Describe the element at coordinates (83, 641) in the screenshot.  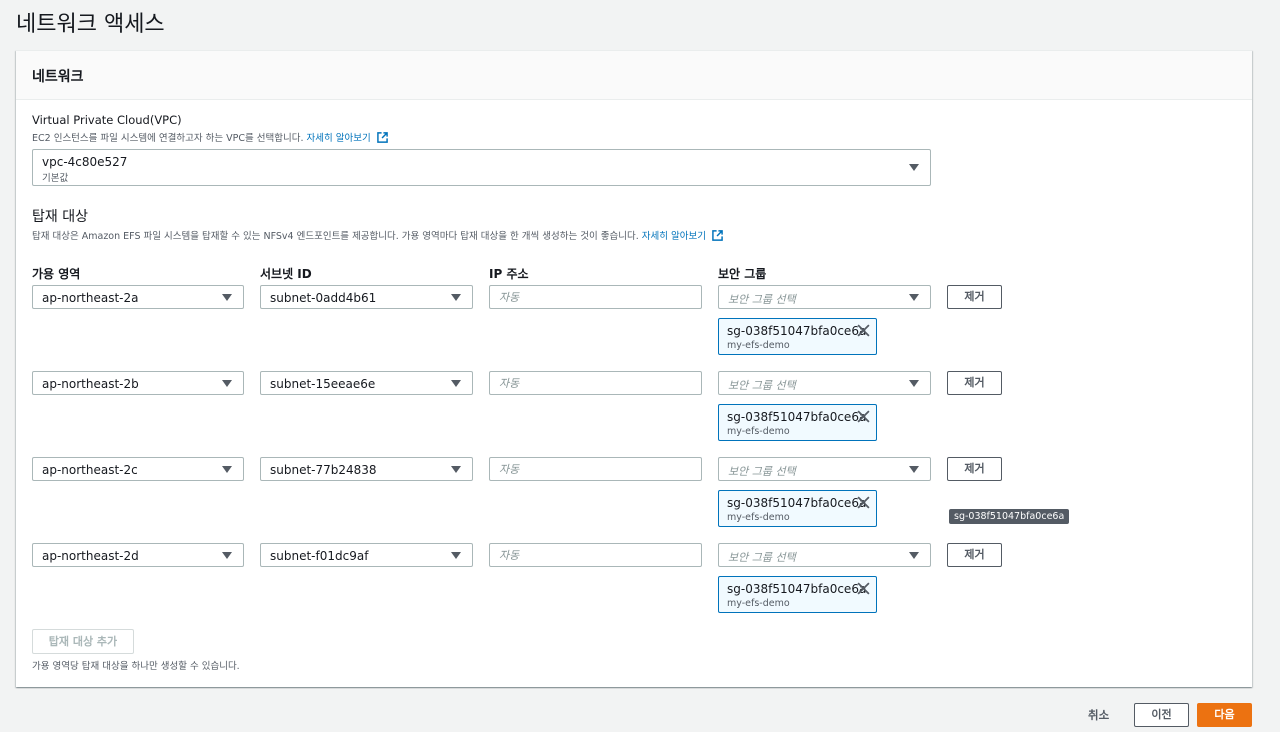
I see `add-mount-target-button: 탑재 대상 추가` at that location.